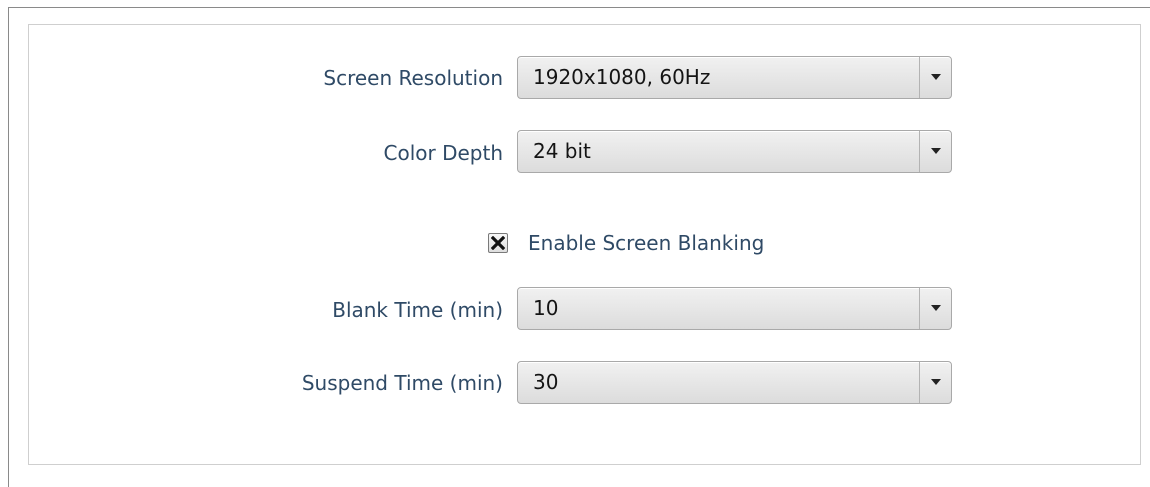 The image size is (1150, 487). What do you see at coordinates (734, 308) in the screenshot?
I see `blank-time-select: 10` at bounding box center [734, 308].